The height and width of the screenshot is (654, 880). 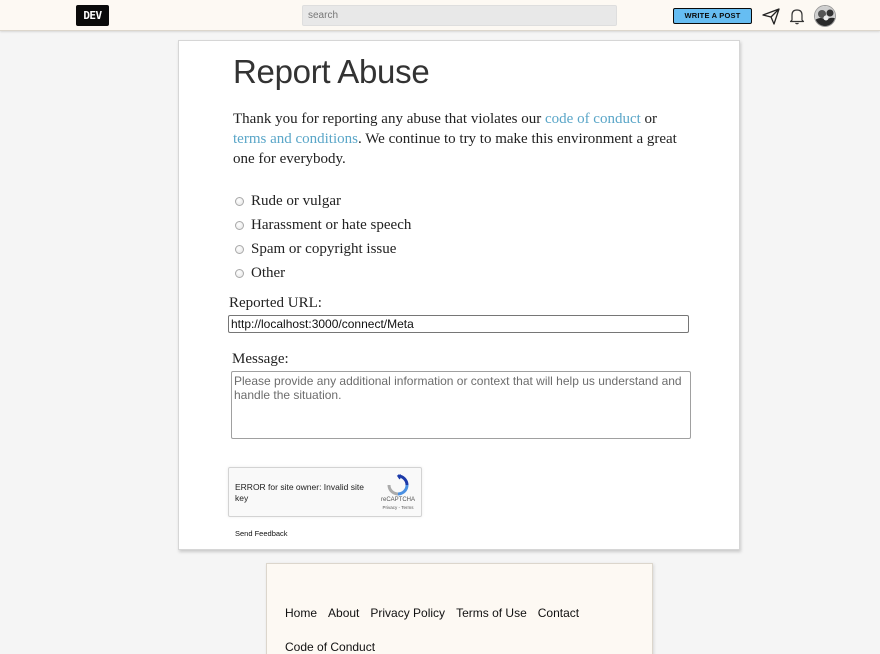 What do you see at coordinates (299, 492) in the screenshot?
I see `recaptcha-error-text: ERROR for site owner: Invalid site key` at bounding box center [299, 492].